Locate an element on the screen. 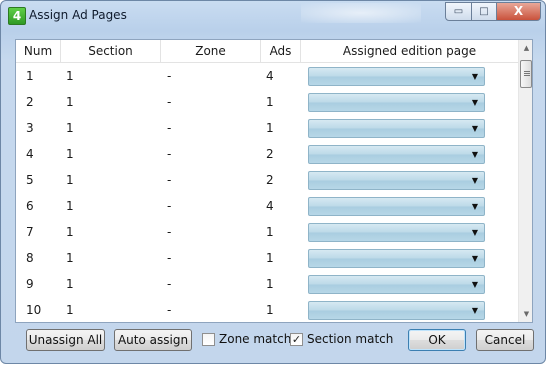 This screenshot has width=548, height=366. checkmark-icon: ✓ is located at coordinates (296, 339).